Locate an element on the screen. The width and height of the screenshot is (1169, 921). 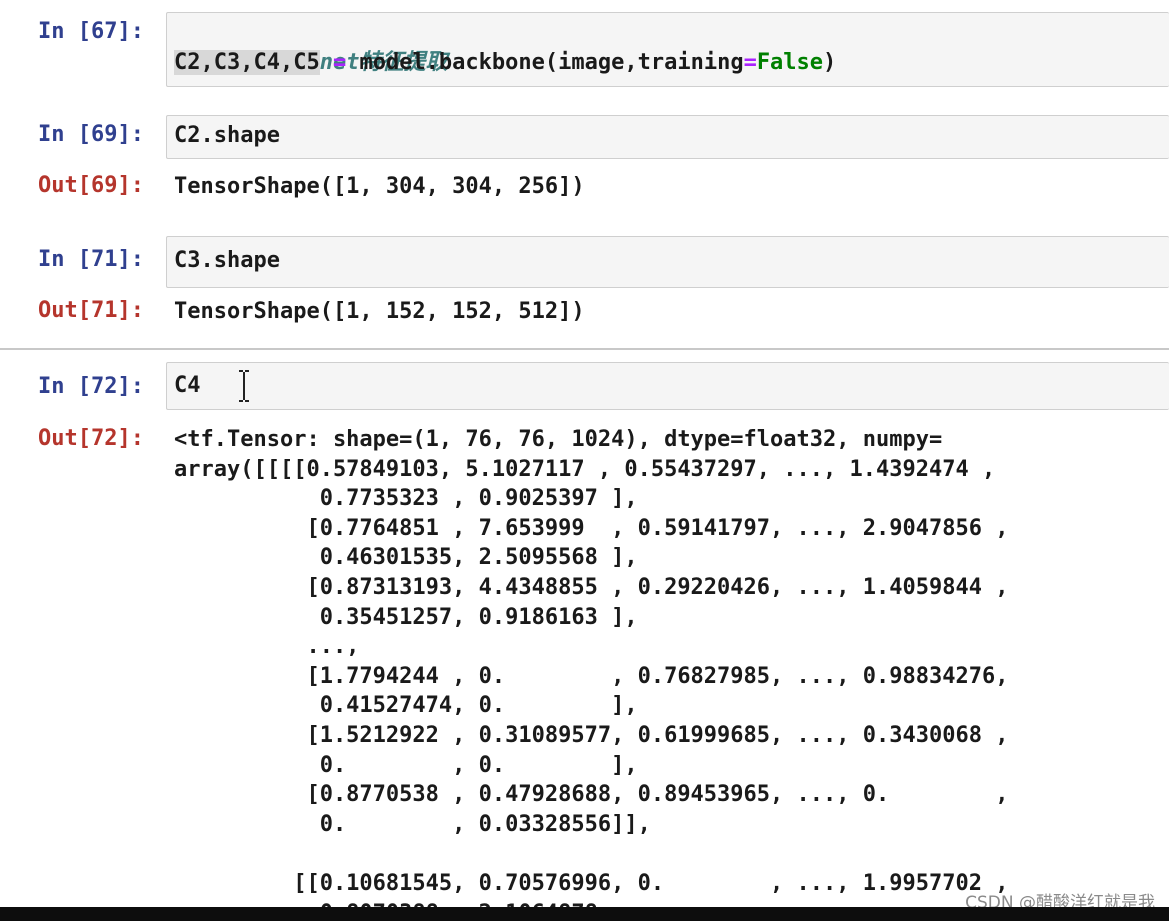
code-input: C4 is located at coordinates (667, 386).